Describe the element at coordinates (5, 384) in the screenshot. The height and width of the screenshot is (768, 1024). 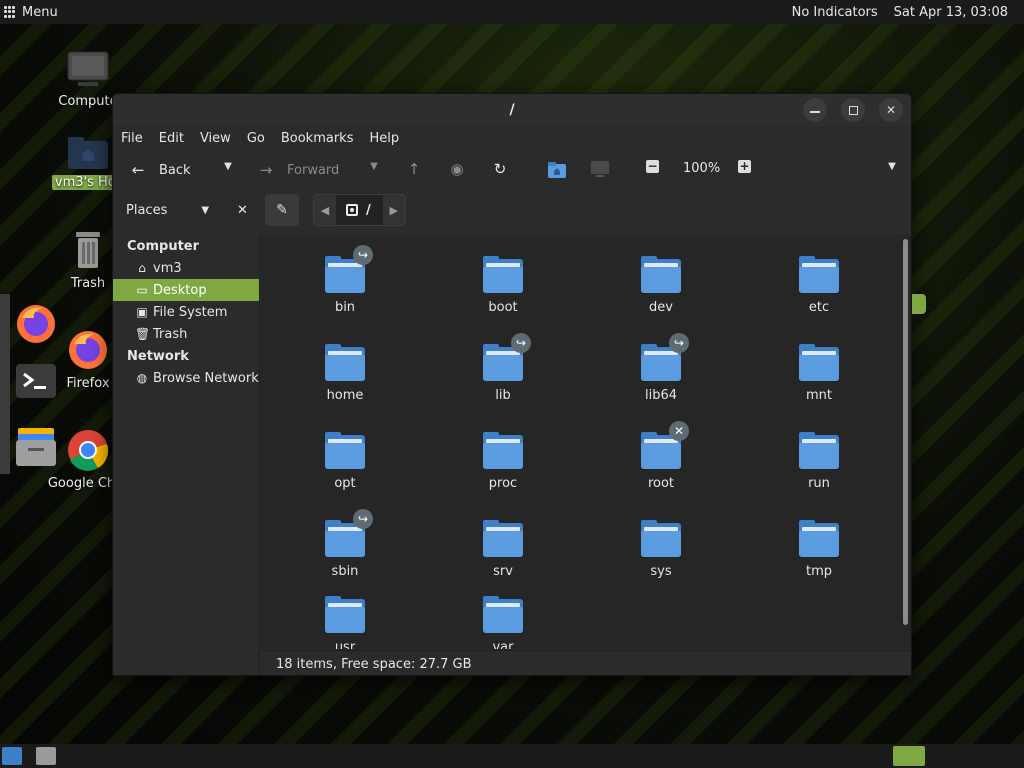
I see `dock-edge` at that location.